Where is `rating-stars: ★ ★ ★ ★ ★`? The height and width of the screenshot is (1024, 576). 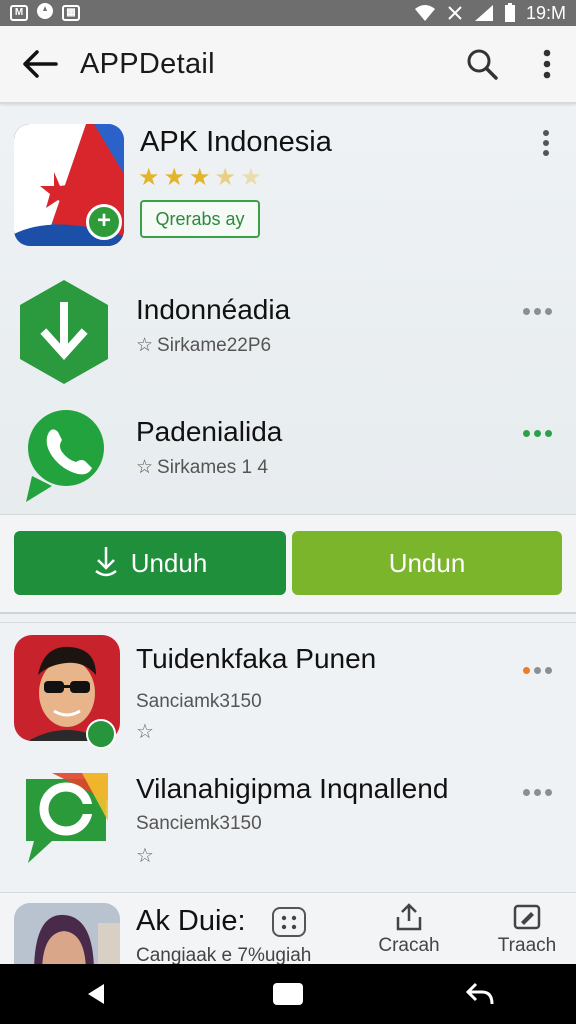
rating-stars: ★ ★ ★ ★ ★ is located at coordinates (200, 178).